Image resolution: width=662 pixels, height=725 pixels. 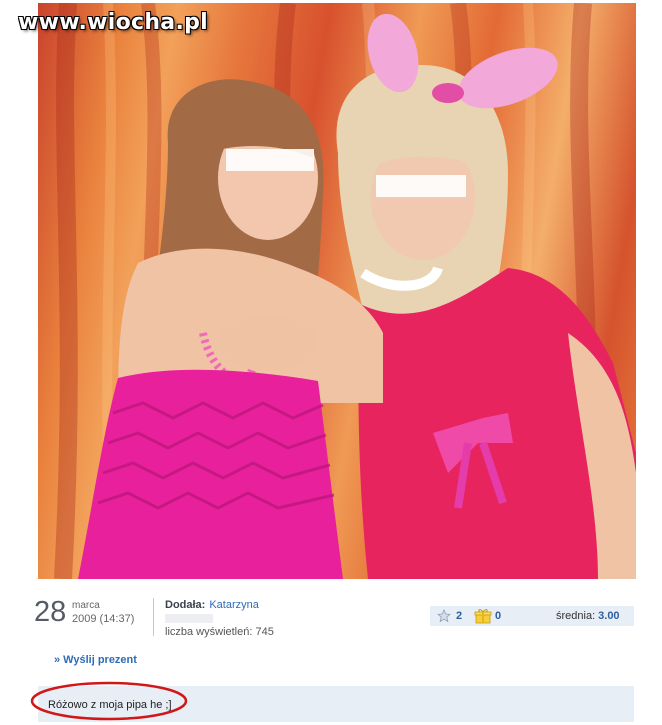 What do you see at coordinates (609, 616) in the screenshot?
I see `rating-value: 3.00` at bounding box center [609, 616].